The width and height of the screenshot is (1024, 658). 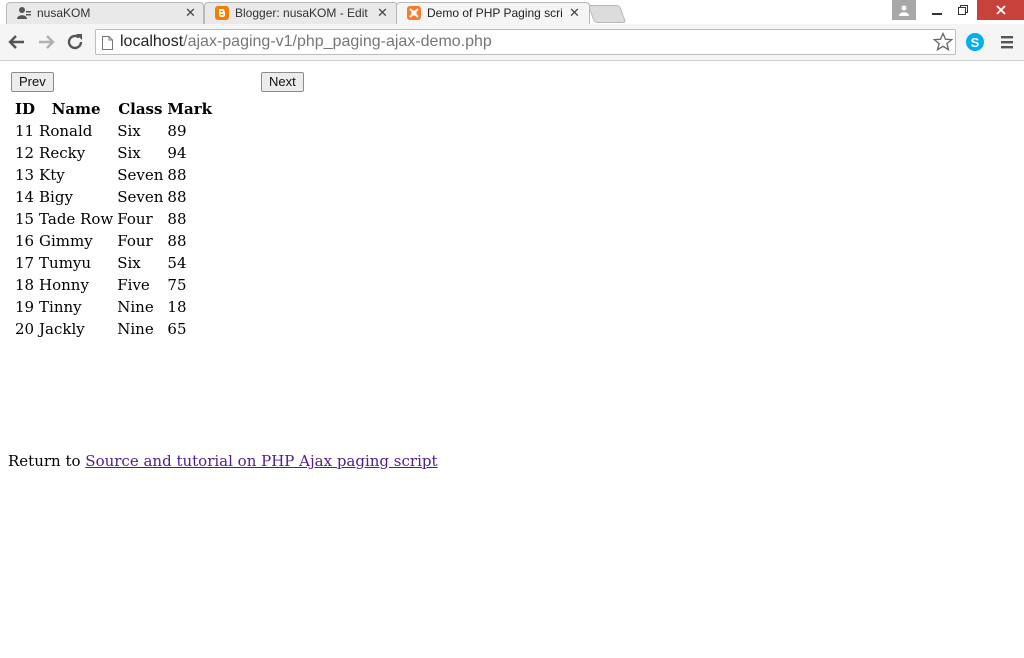 What do you see at coordinates (64, 285) in the screenshot?
I see `cell-name: Honny` at bounding box center [64, 285].